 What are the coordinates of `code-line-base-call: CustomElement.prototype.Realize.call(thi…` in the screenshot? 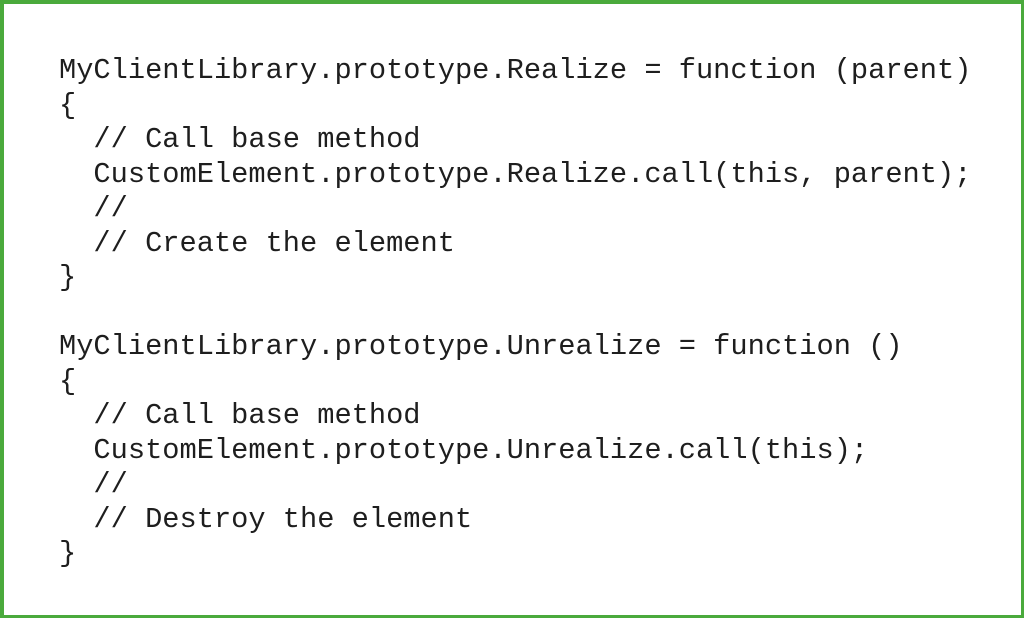 It's located at (515, 174).